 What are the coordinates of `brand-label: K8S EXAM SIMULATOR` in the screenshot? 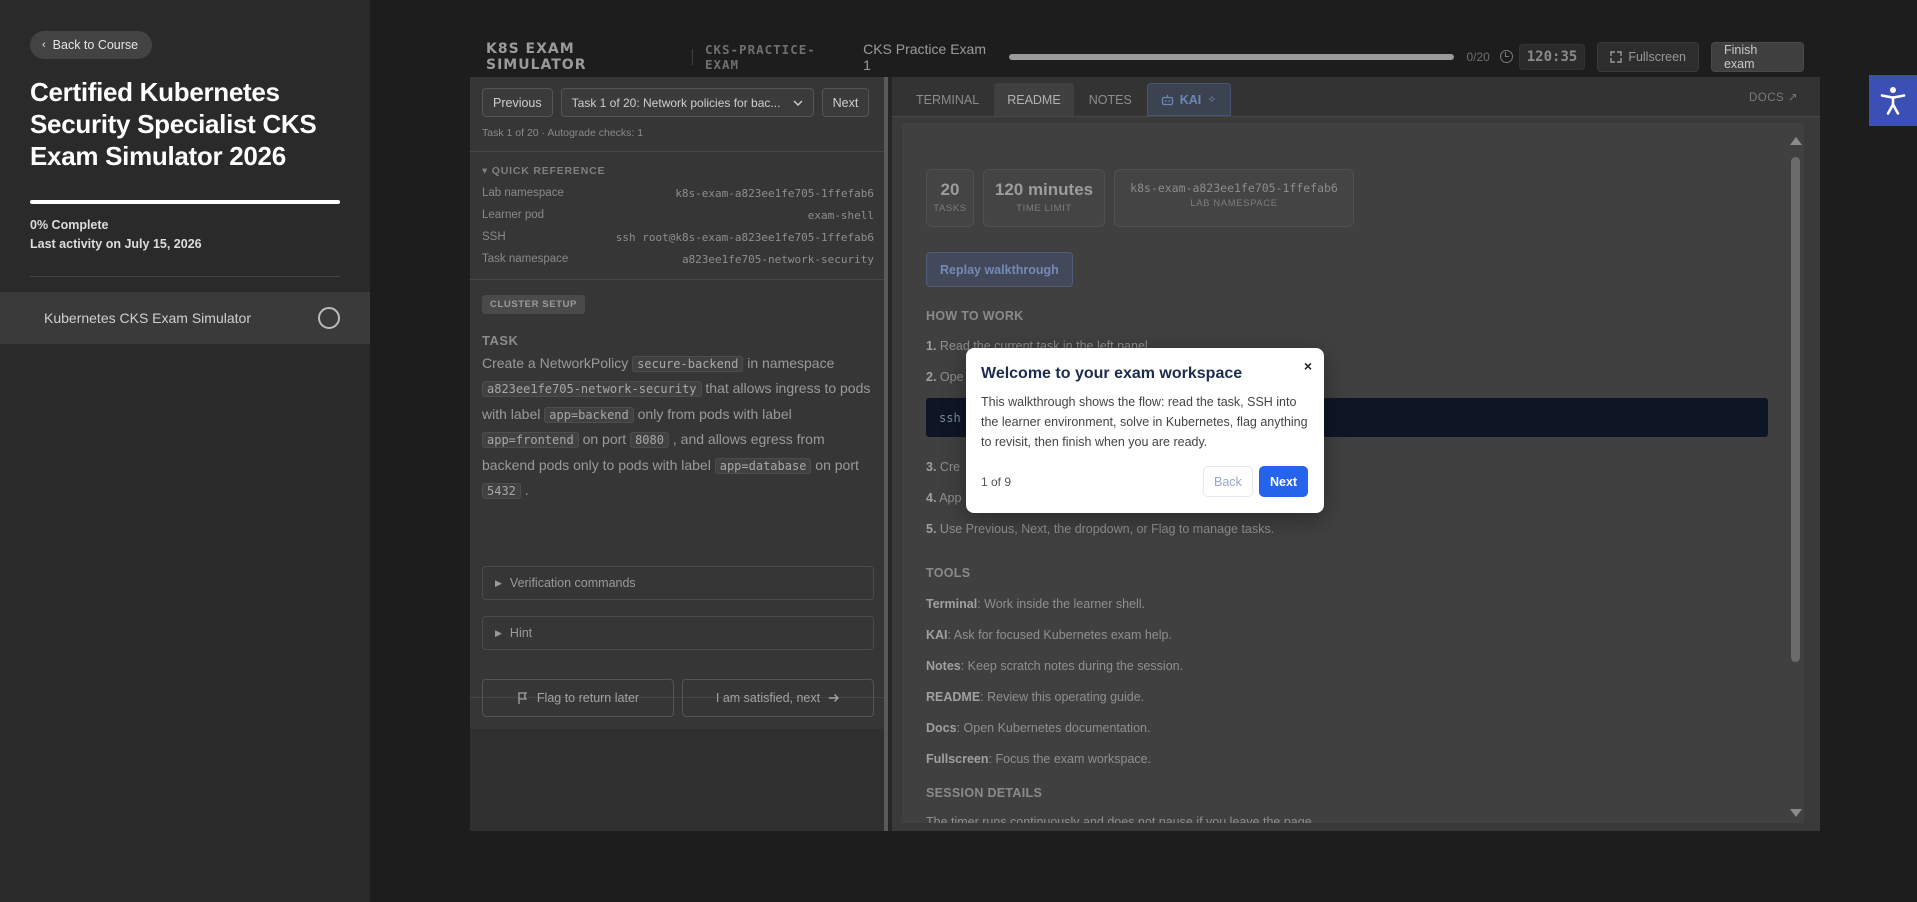 It's located at (536, 56).